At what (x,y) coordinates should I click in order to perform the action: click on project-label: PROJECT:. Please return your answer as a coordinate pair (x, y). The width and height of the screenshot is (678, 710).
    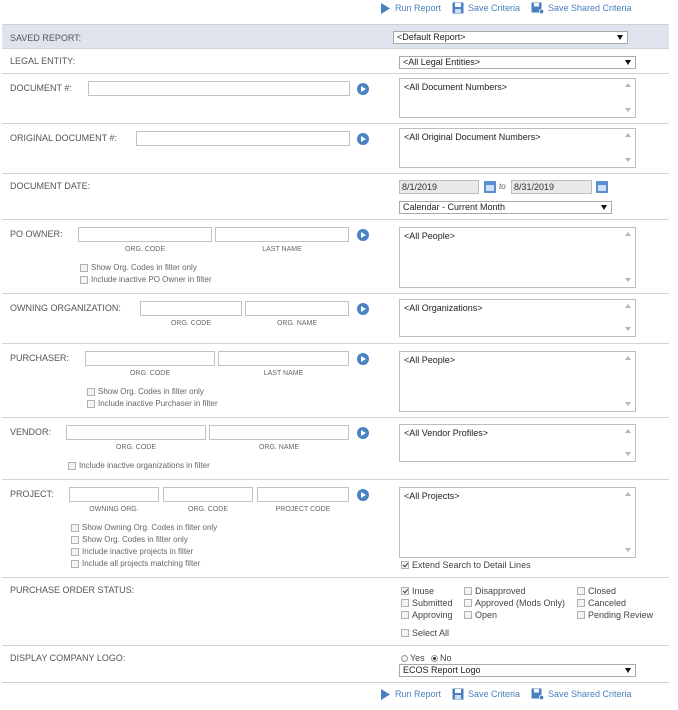
    Looking at the image, I should click on (32, 494).